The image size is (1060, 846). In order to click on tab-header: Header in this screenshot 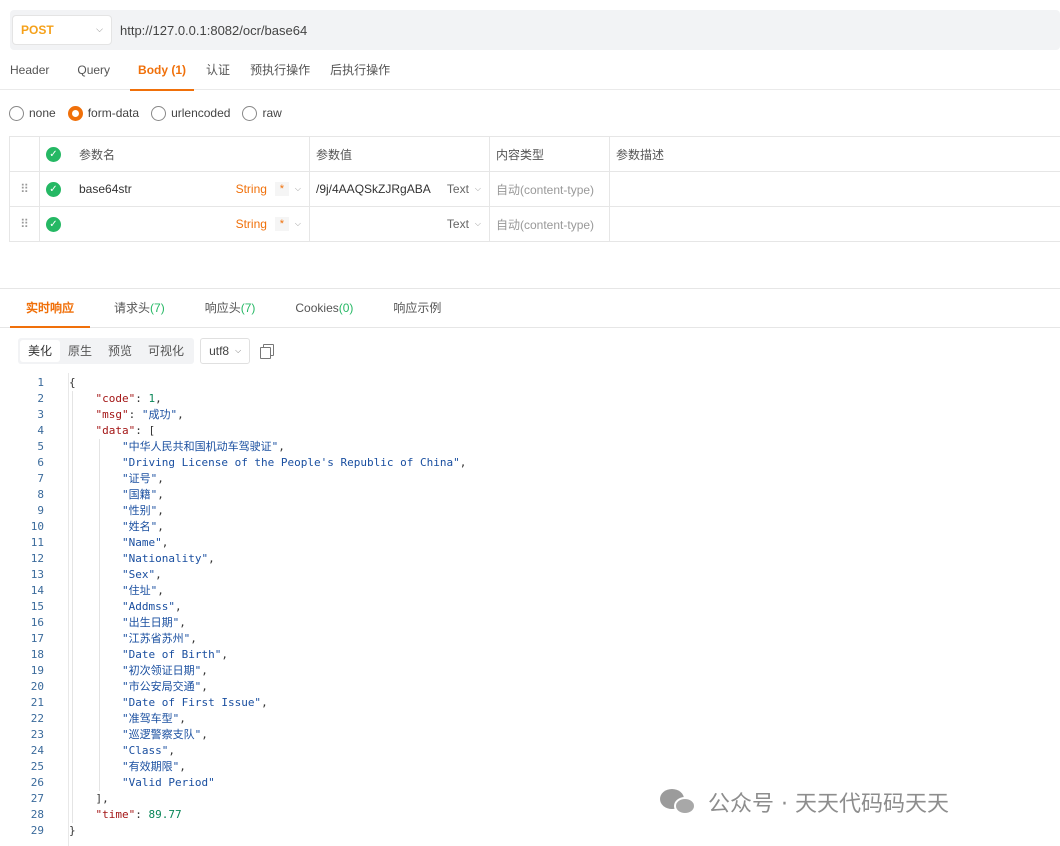, I will do `click(29, 71)`.